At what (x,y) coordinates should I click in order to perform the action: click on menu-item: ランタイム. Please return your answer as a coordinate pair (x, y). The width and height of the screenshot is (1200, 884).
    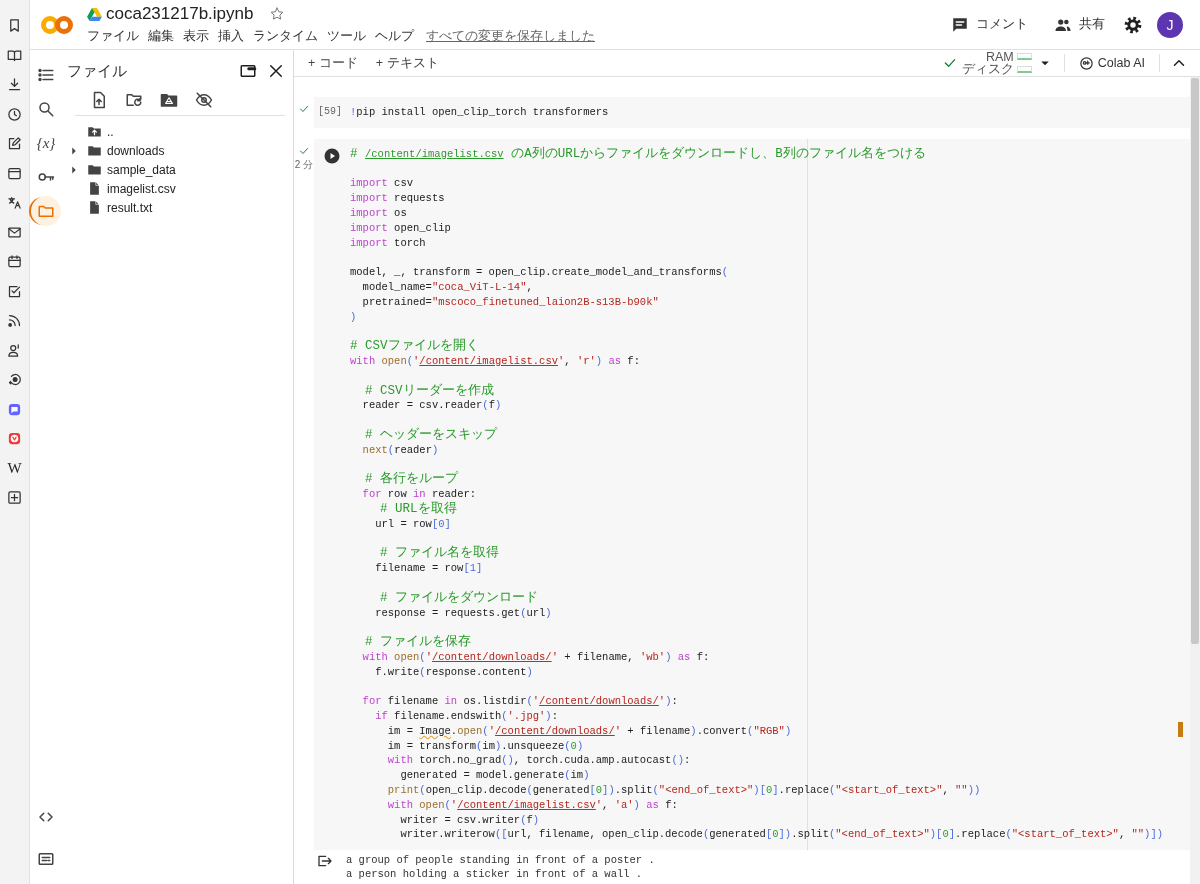
    Looking at the image, I should click on (285, 36).